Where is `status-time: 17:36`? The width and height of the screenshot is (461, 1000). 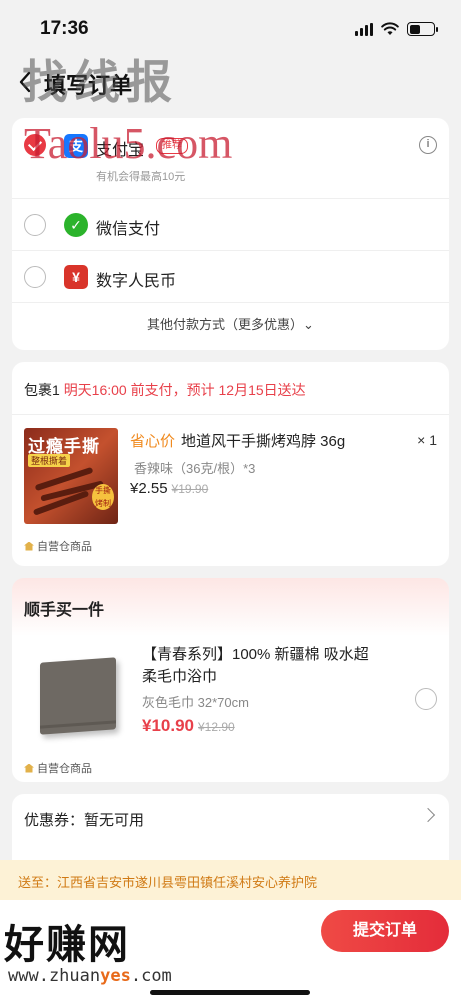
status-time: 17:36 is located at coordinates (64, 28).